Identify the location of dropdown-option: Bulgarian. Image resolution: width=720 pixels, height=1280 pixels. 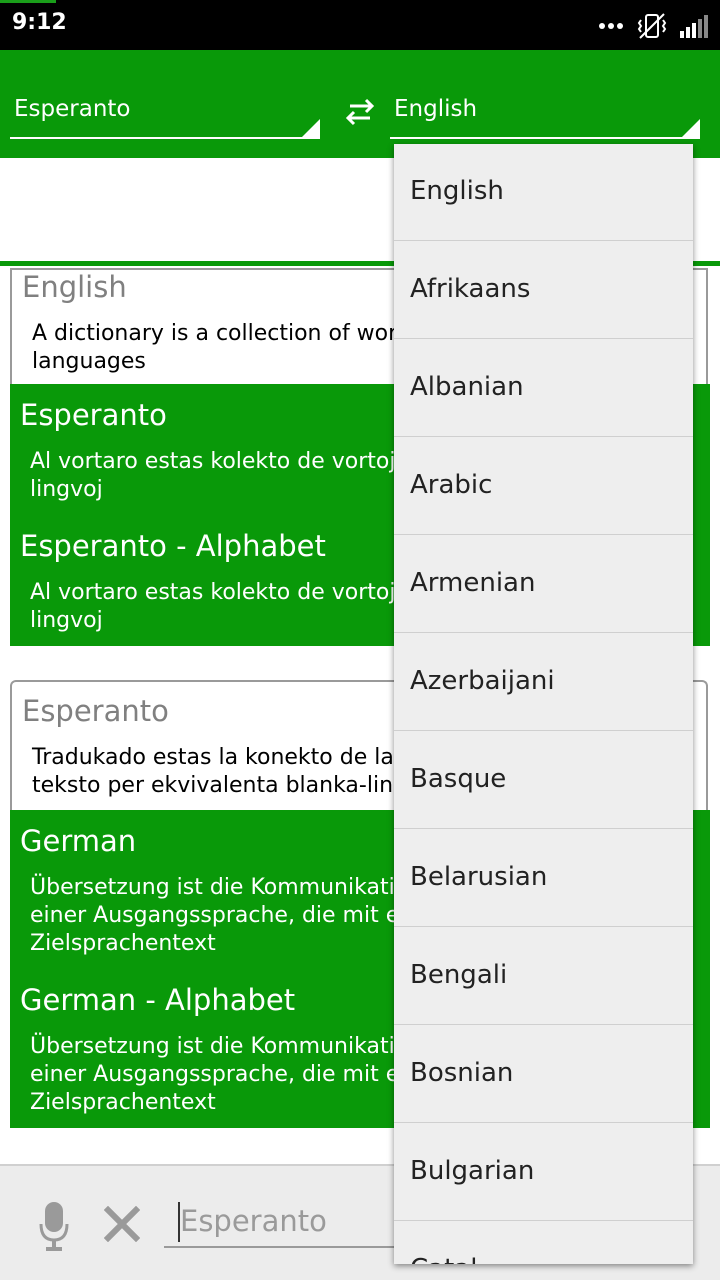
(543, 1172).